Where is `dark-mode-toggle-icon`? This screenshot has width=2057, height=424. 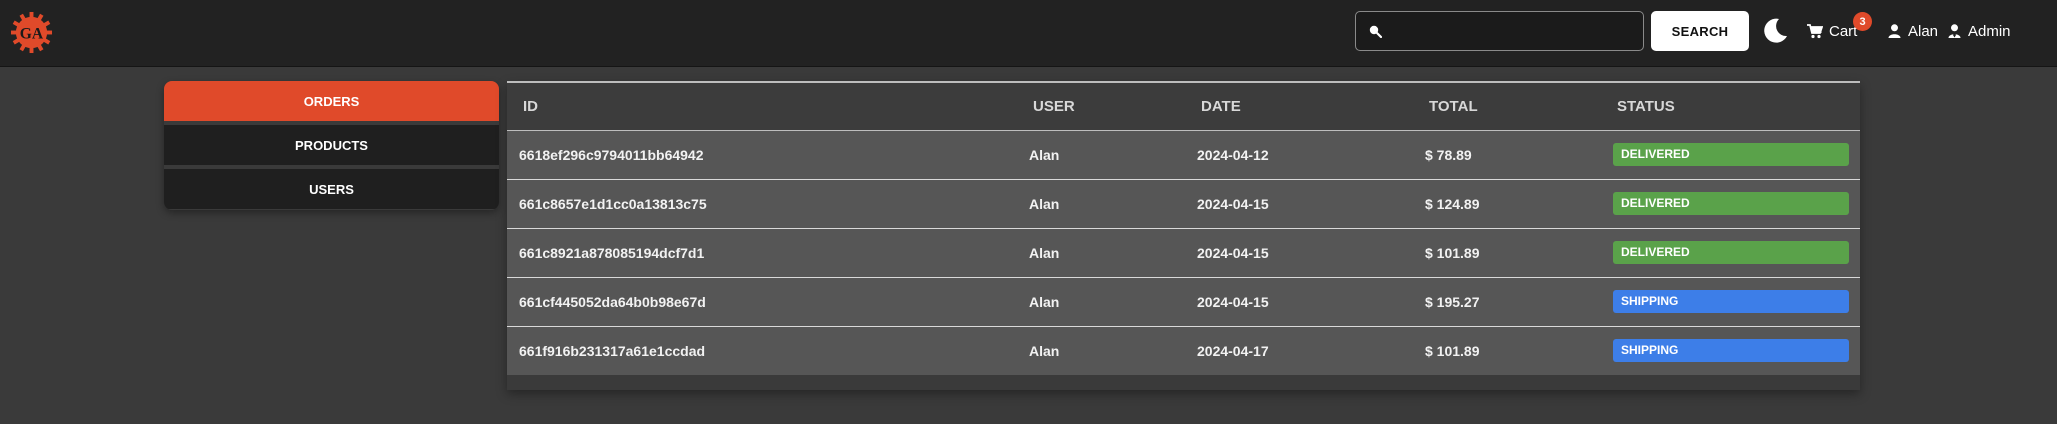 dark-mode-toggle-icon is located at coordinates (1775, 31).